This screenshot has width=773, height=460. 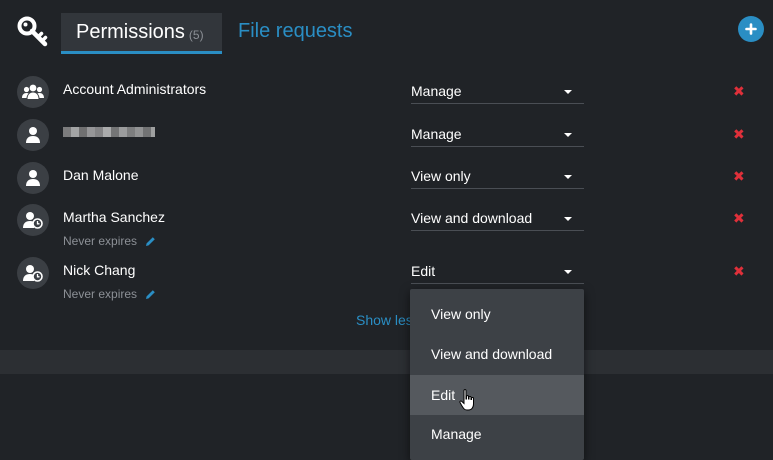 What do you see at coordinates (386, 362) in the screenshot?
I see `footer-band` at bounding box center [386, 362].